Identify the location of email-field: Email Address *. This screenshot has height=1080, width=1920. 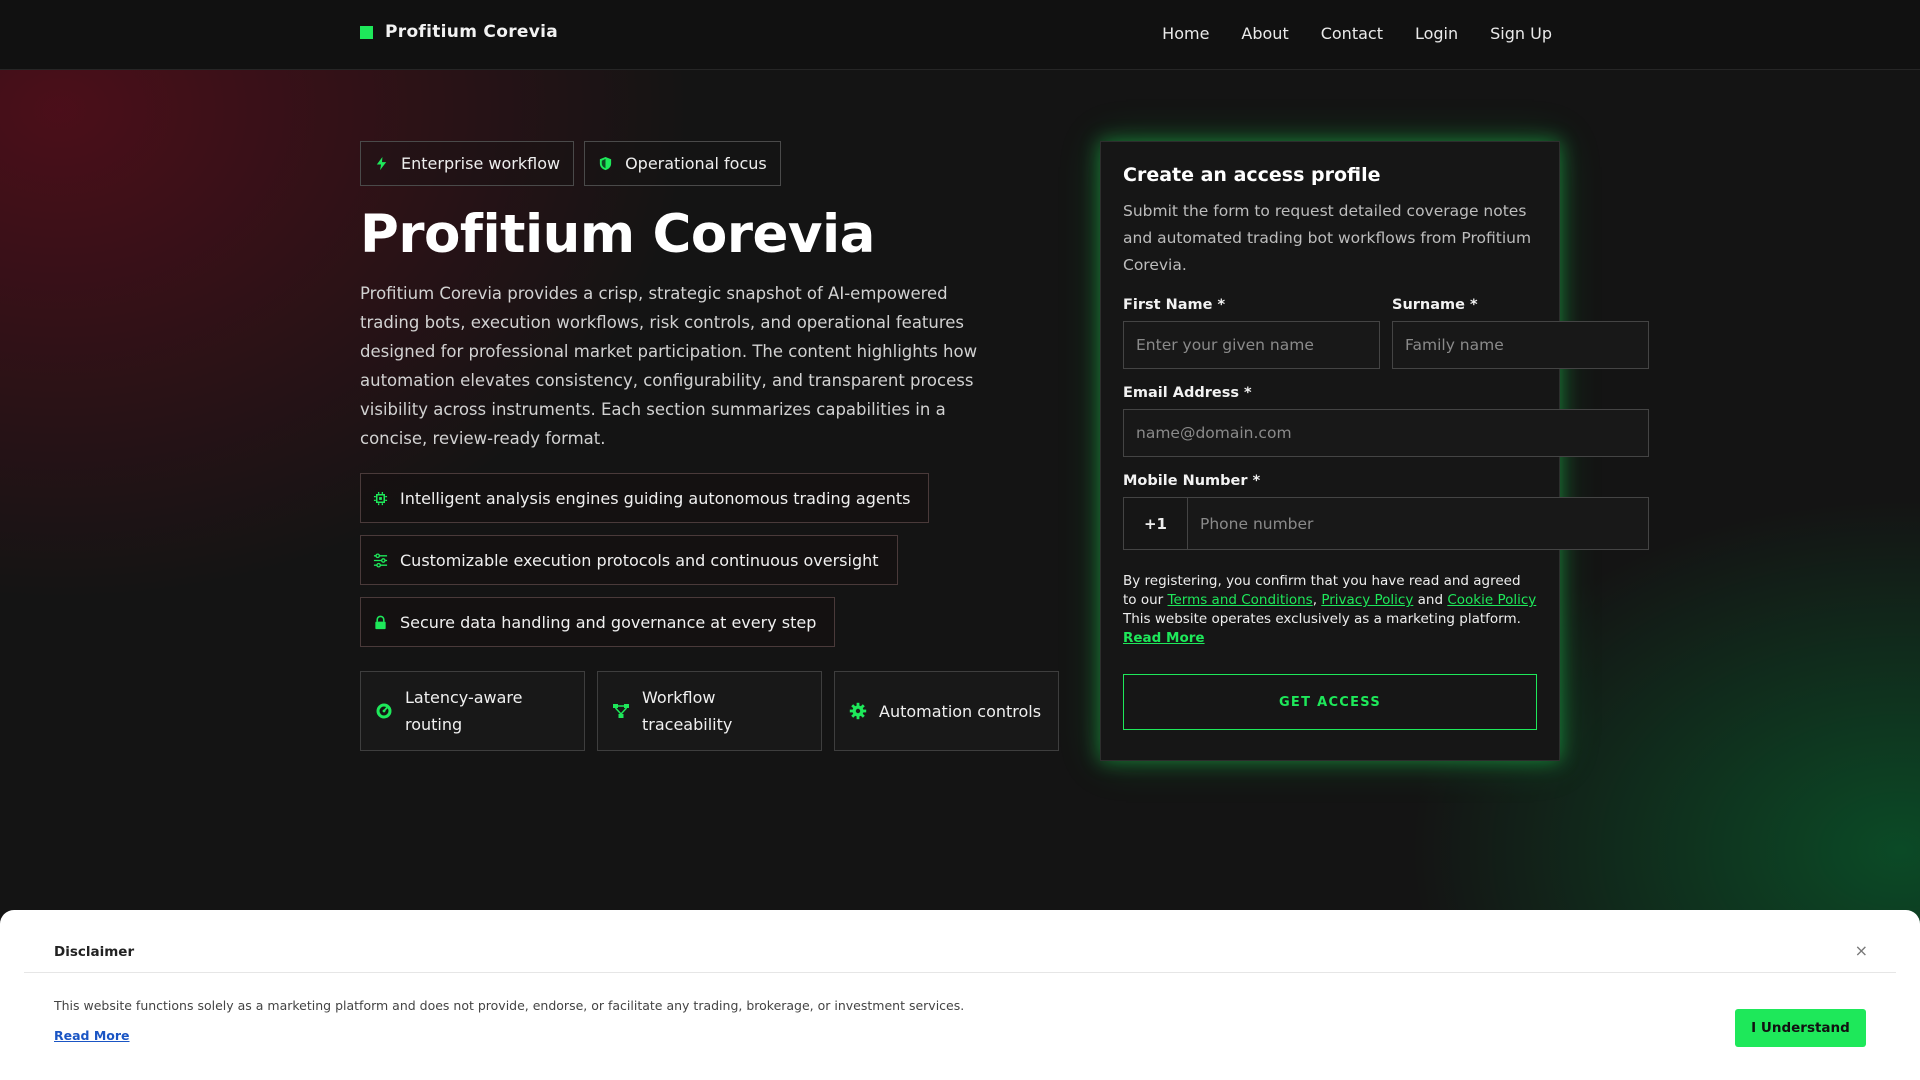
(1386, 421).